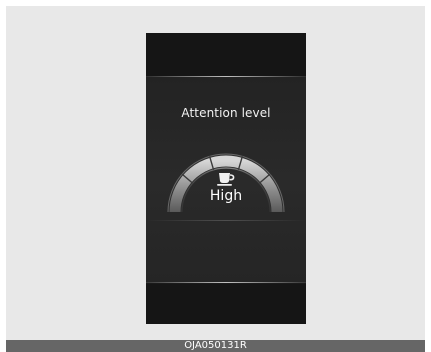 This screenshot has width=431, height=352. What do you see at coordinates (215, 346) in the screenshot?
I see `figure-code-caption: OJA050131R` at bounding box center [215, 346].